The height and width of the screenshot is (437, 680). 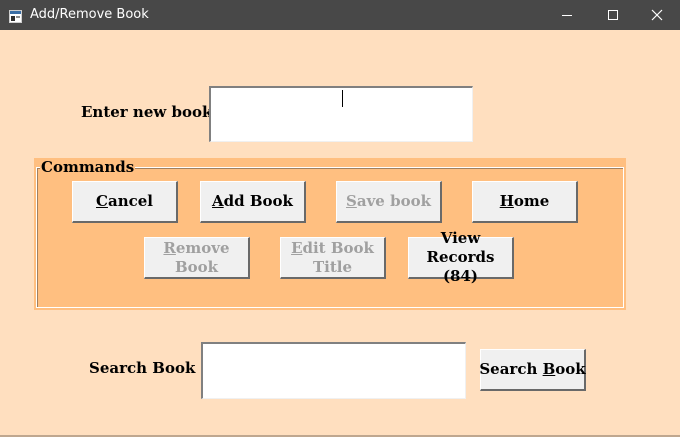 I want to click on add-book-accesskey: A, so click(x=218, y=201).